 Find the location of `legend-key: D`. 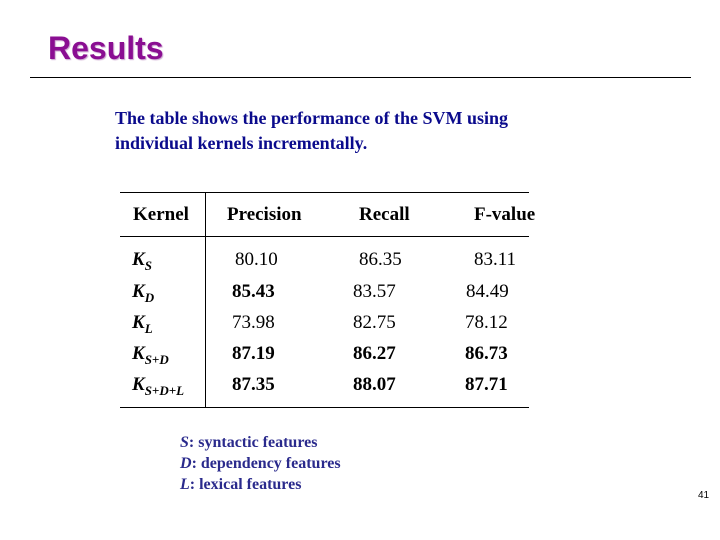

legend-key: D is located at coordinates (186, 463).